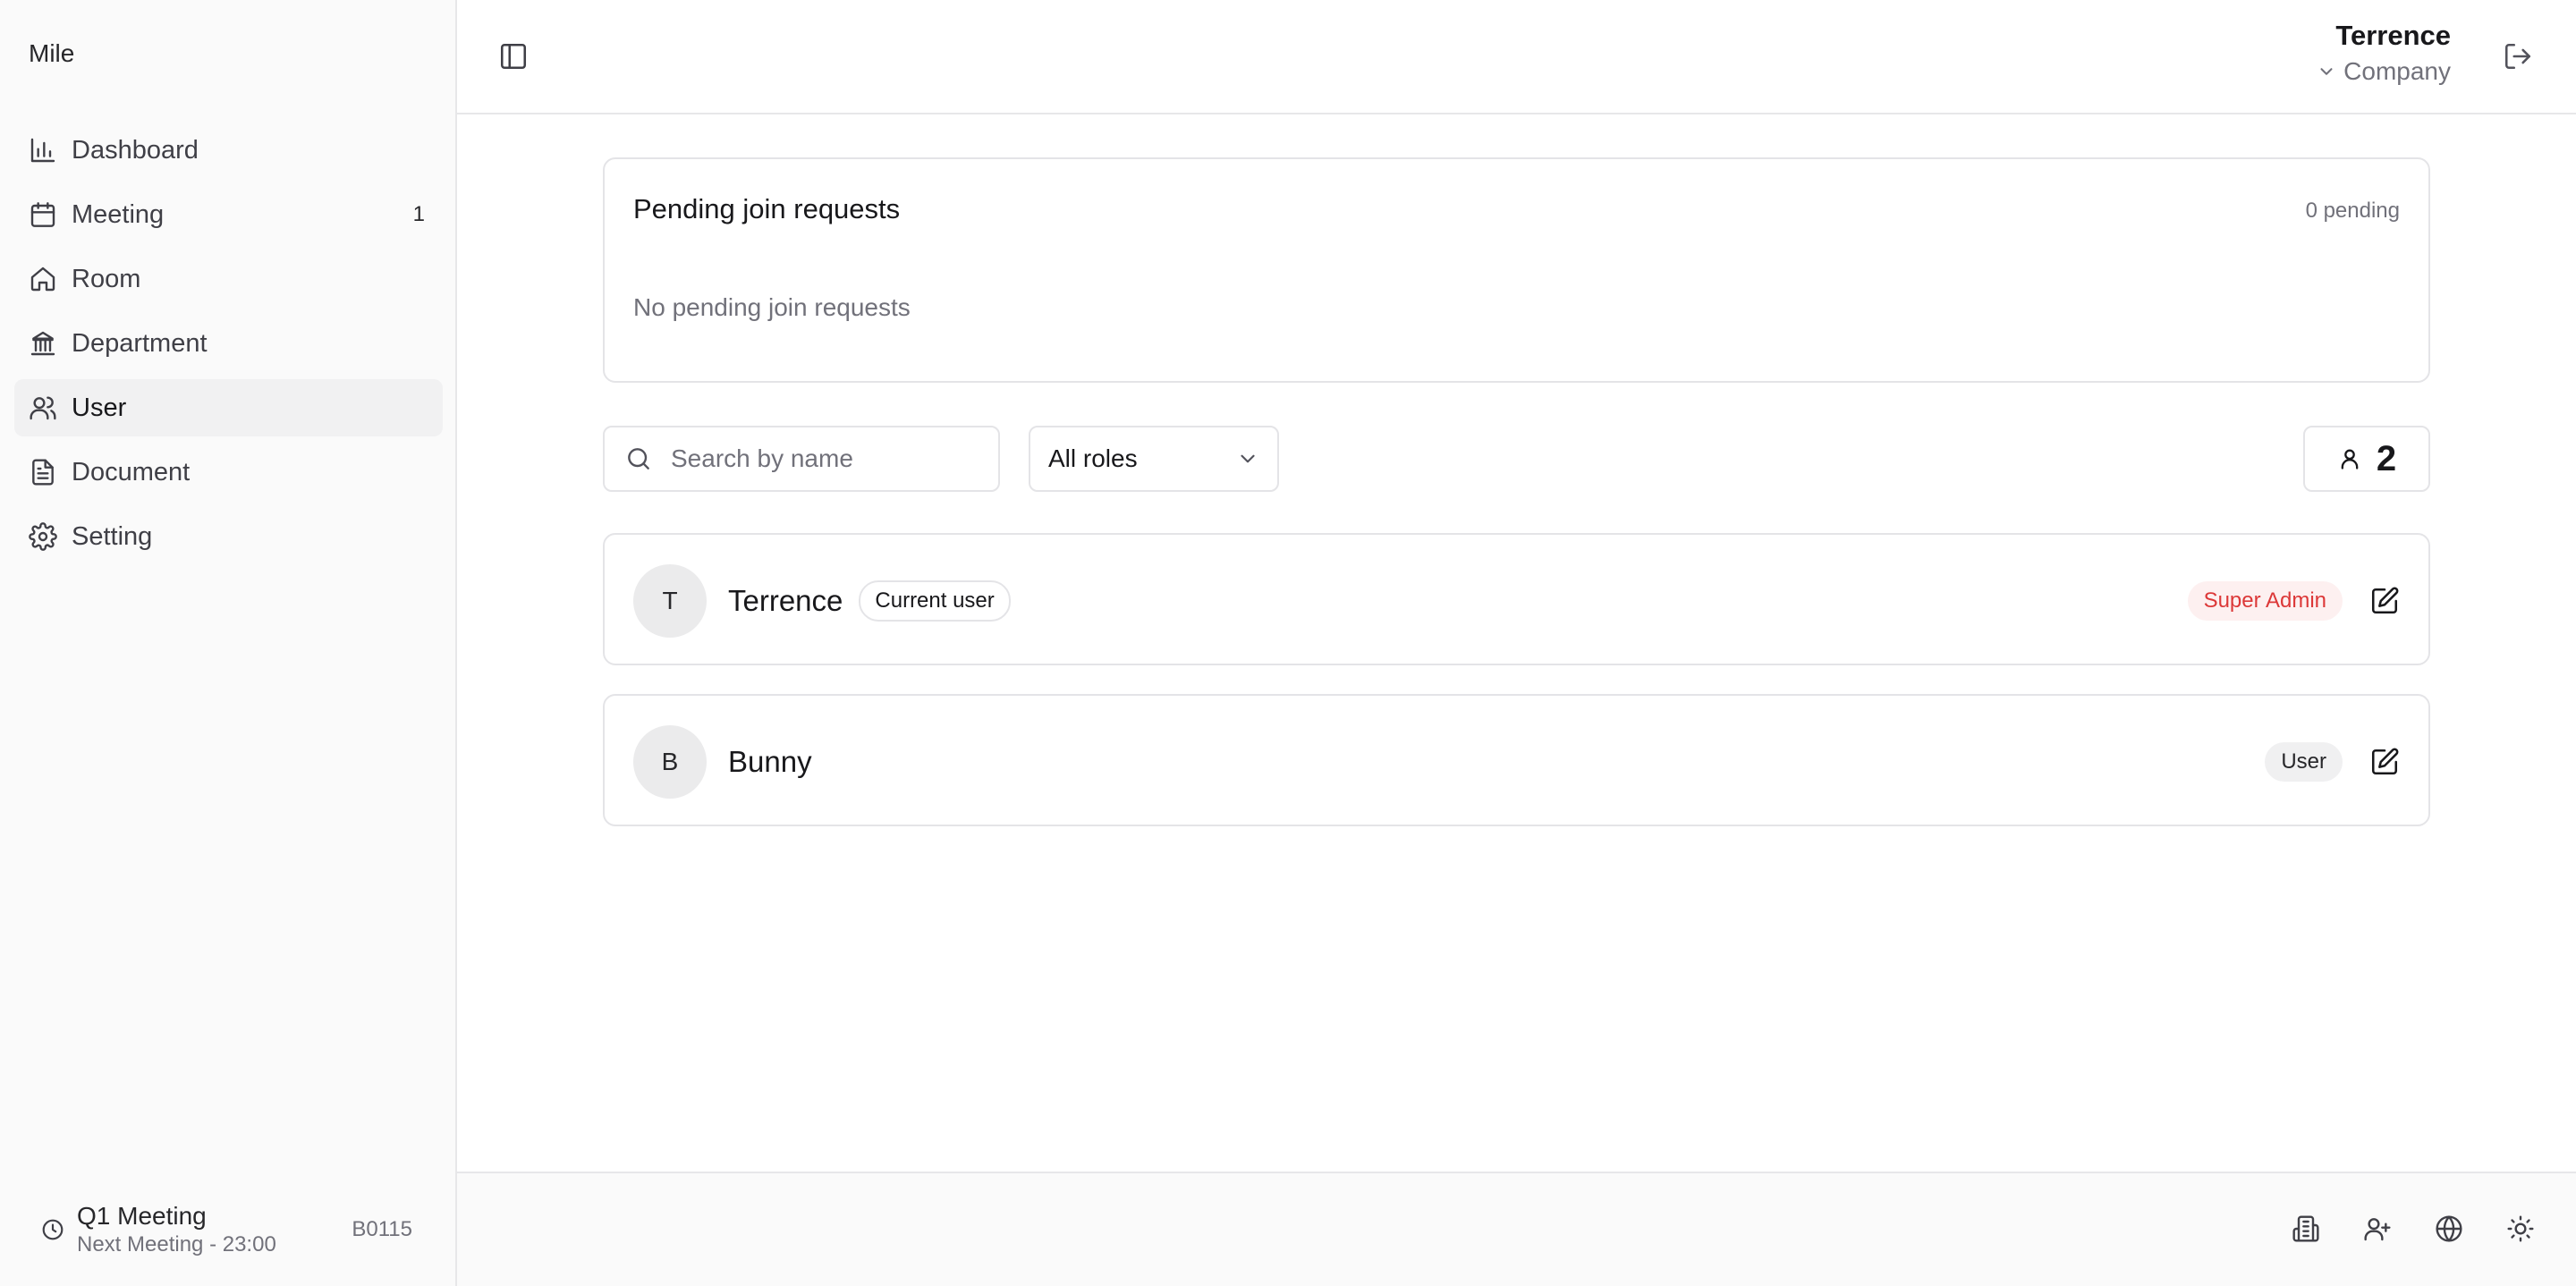  I want to click on user-row-terrence: T Terrence Current user Super Admin, so click(1516, 599).